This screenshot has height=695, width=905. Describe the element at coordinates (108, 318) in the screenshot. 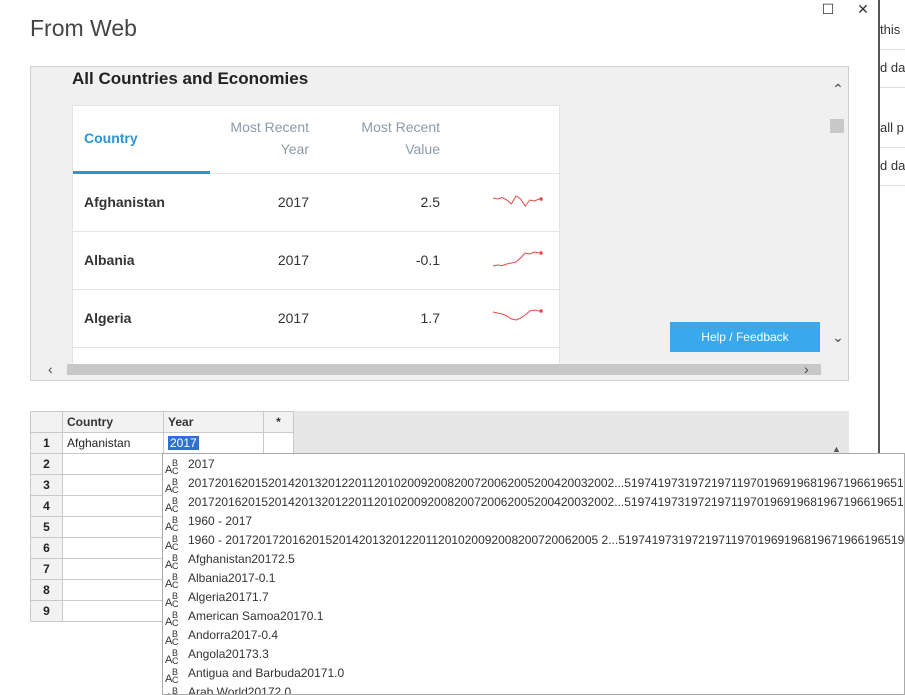

I see `row-country: Algeria` at that location.